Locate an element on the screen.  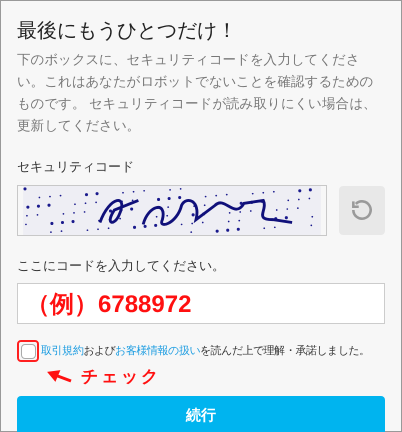
refresh-icon is located at coordinates (362, 210).